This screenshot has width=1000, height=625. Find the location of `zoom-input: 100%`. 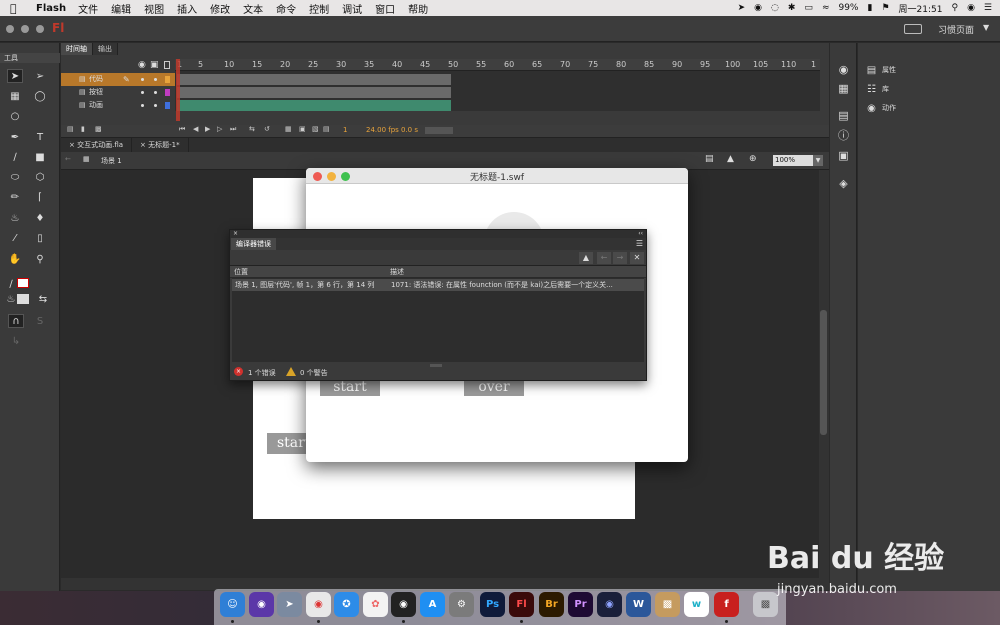

zoom-input: 100% is located at coordinates (794, 160).